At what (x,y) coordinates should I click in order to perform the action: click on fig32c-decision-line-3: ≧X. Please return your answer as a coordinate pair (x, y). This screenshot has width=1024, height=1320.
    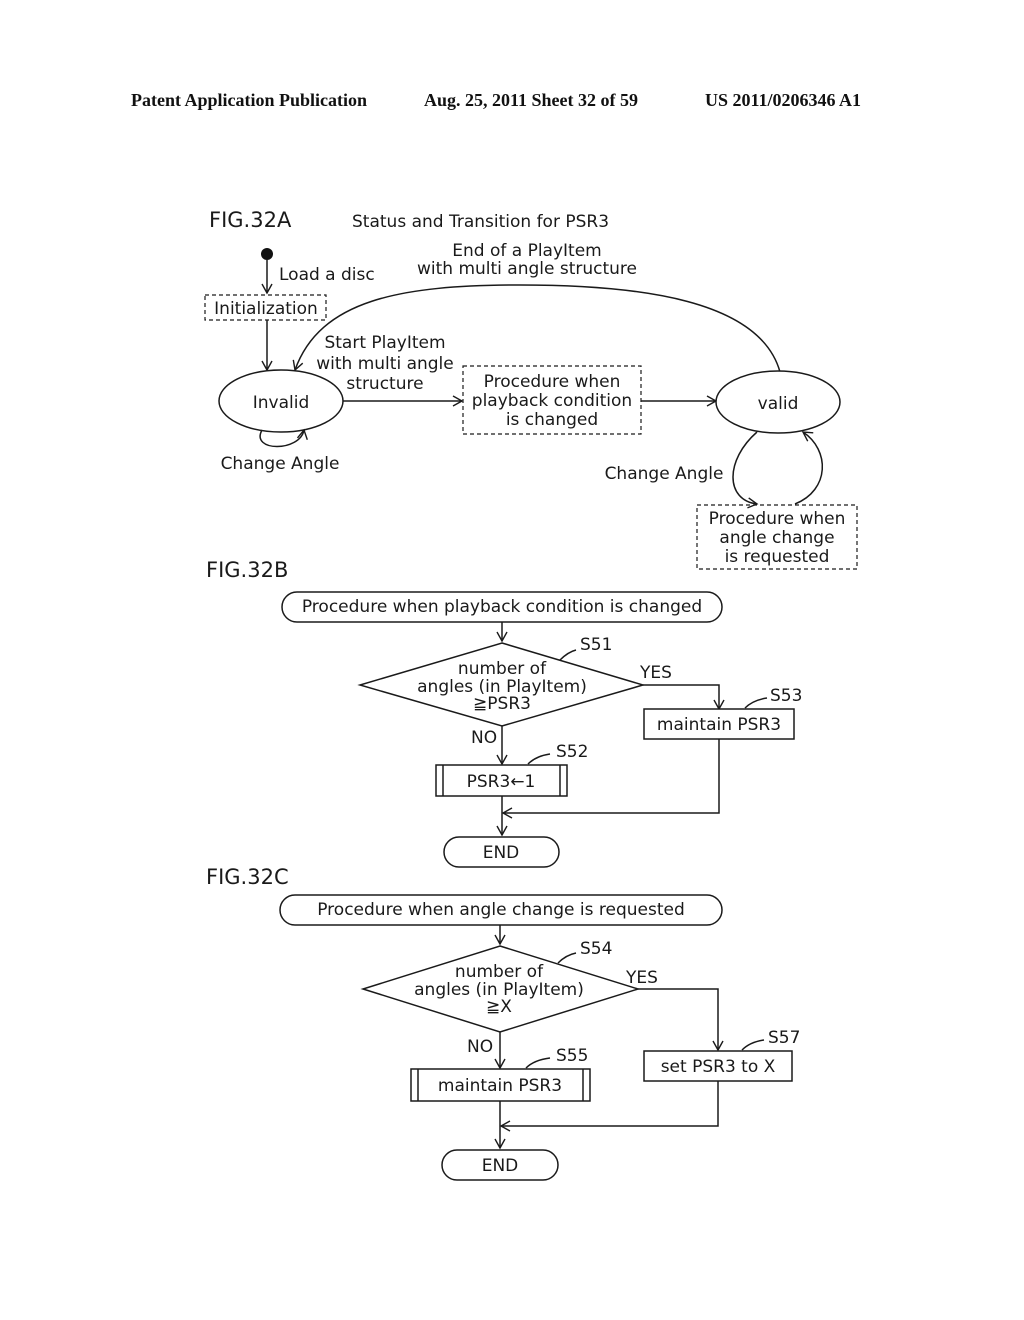
    Looking at the image, I should click on (499, 1007).